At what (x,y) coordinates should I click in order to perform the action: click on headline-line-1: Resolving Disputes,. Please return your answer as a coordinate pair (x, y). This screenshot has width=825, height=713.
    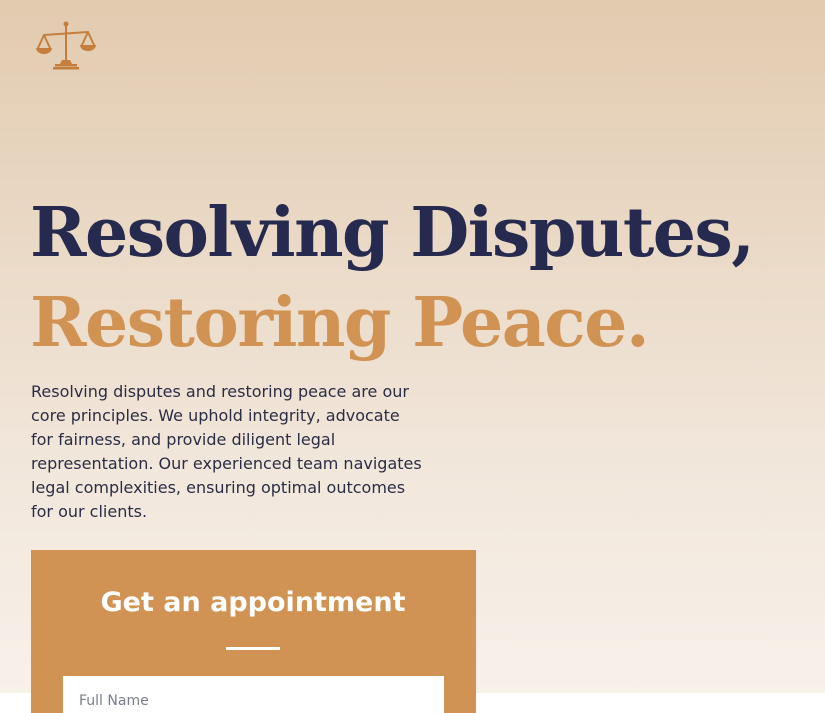
    Looking at the image, I should click on (392, 233).